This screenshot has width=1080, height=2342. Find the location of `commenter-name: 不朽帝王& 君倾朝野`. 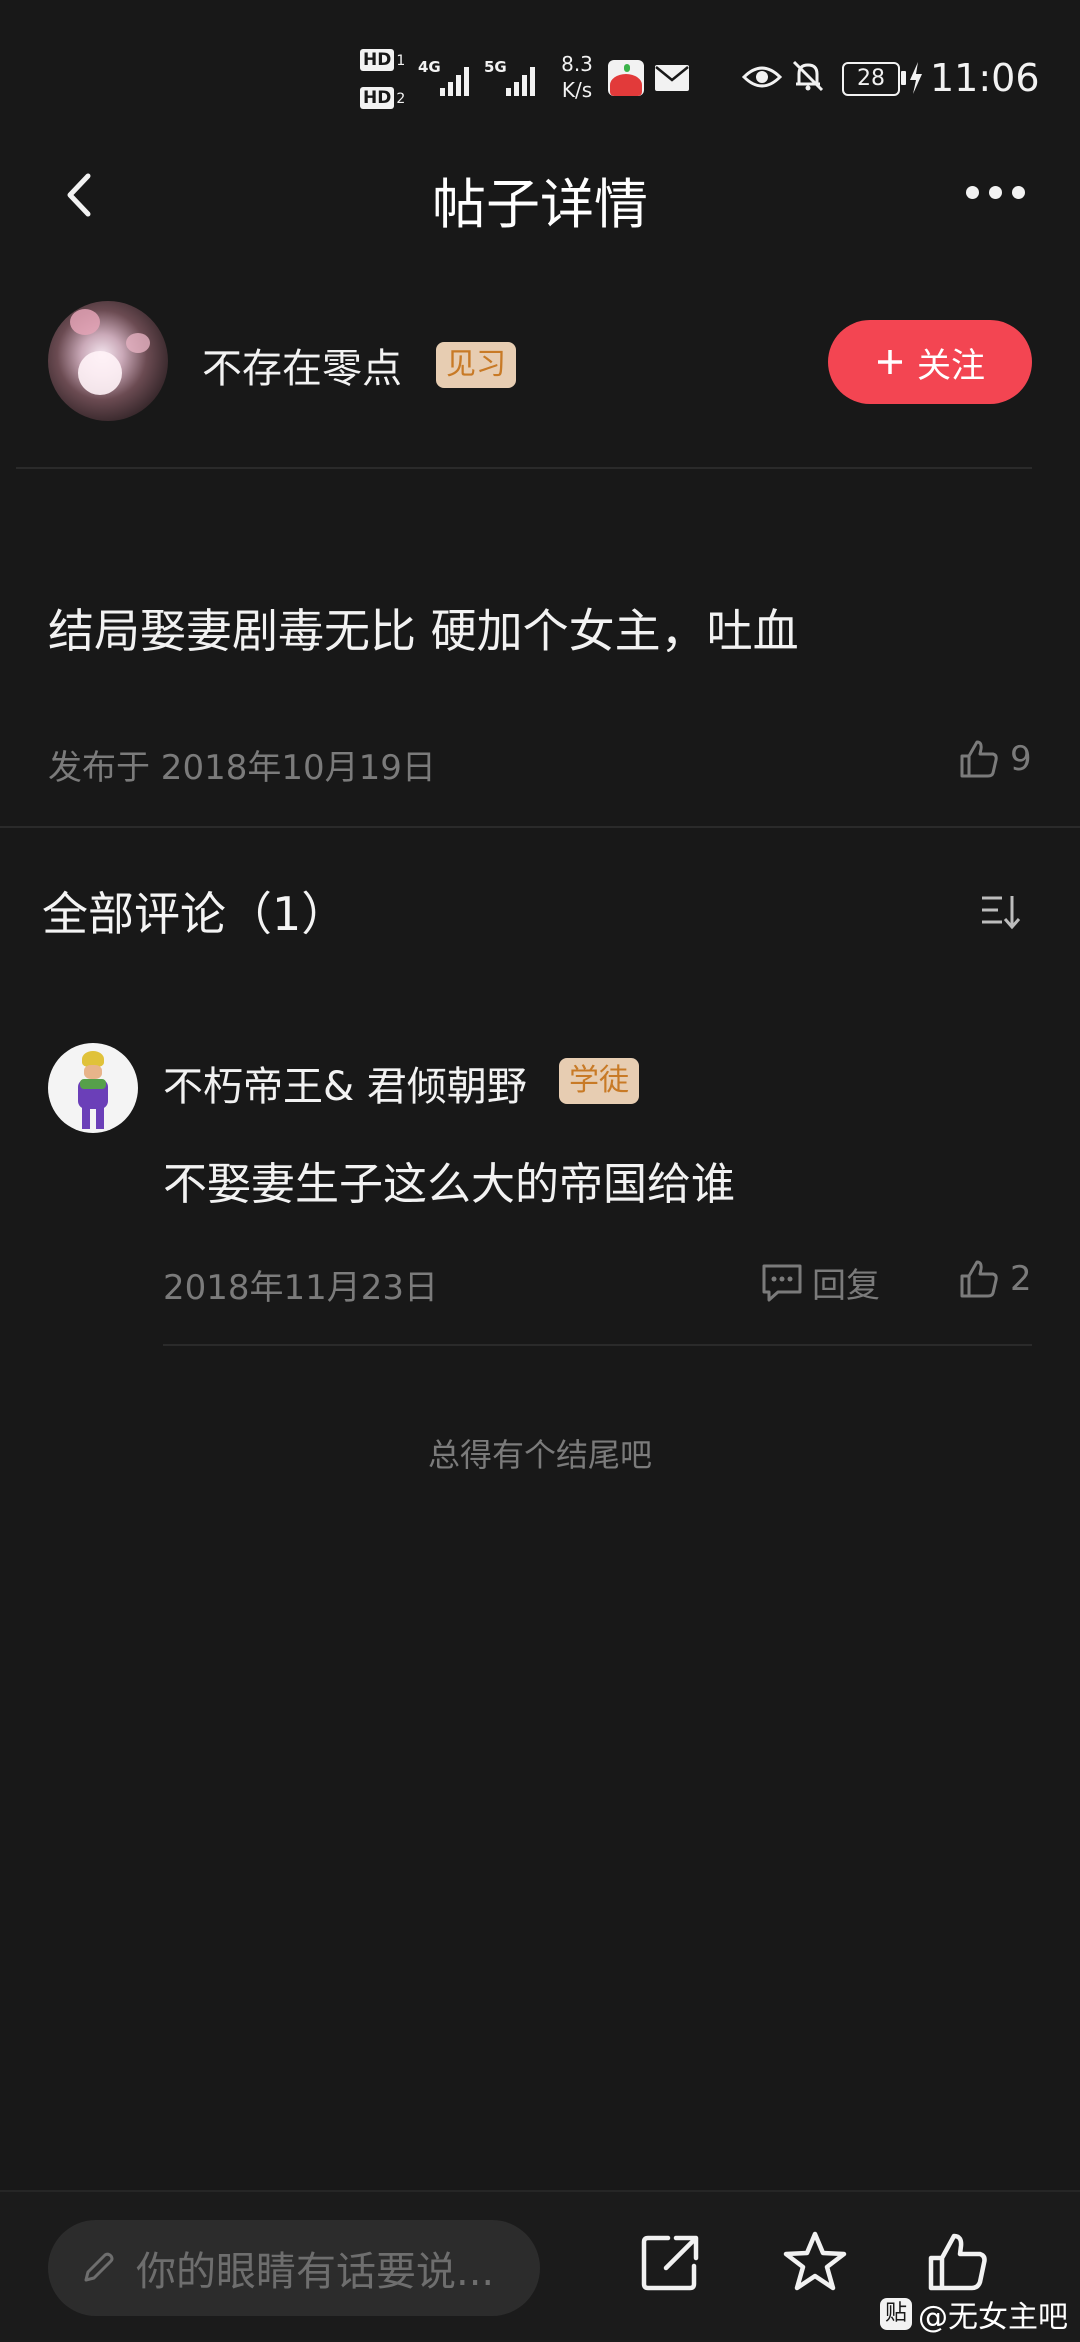

commenter-name: 不朽帝王& 君倾朝野 is located at coordinates (345, 1083).